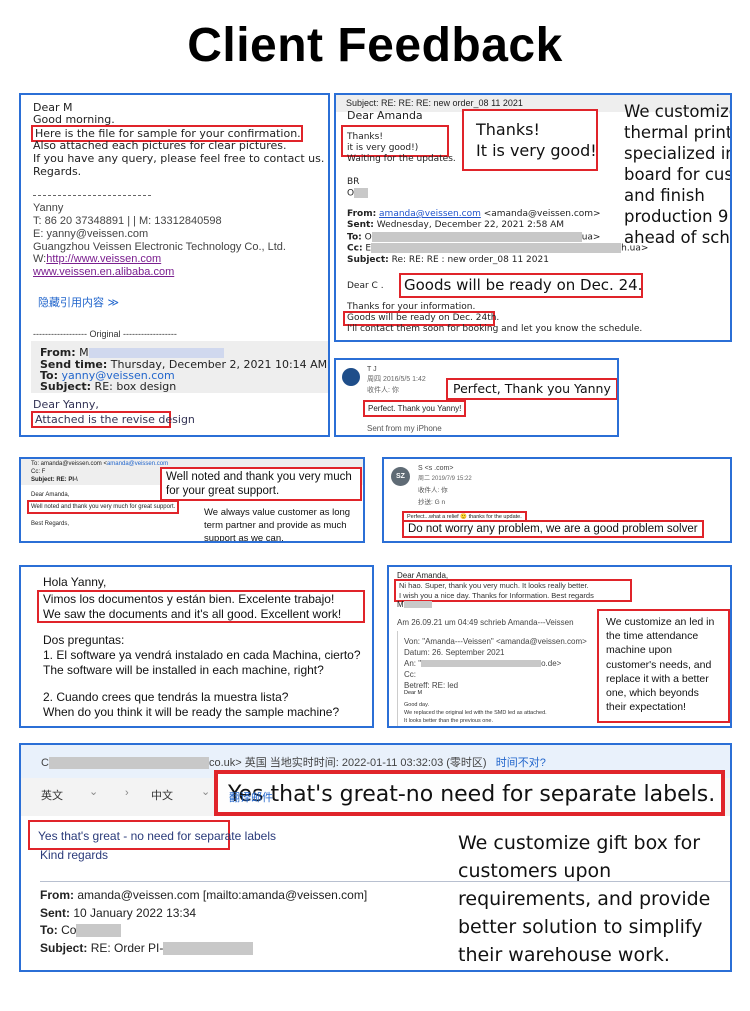  I want to click on body-line: It looks better than the previous one., so click(448, 721).